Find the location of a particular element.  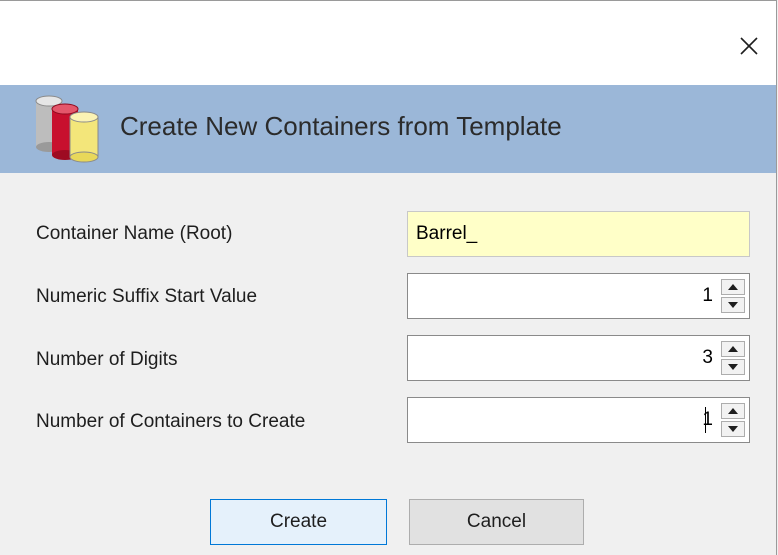

digits-label: Number of Digits is located at coordinates (107, 359).